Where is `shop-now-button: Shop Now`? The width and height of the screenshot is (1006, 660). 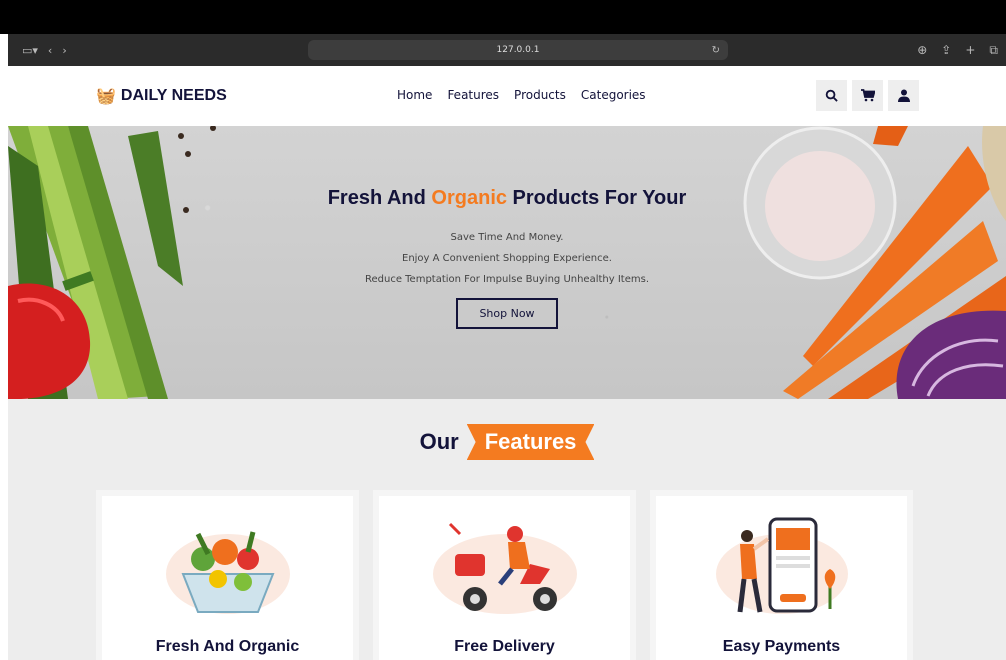
shop-now-button: Shop Now is located at coordinates (507, 313).